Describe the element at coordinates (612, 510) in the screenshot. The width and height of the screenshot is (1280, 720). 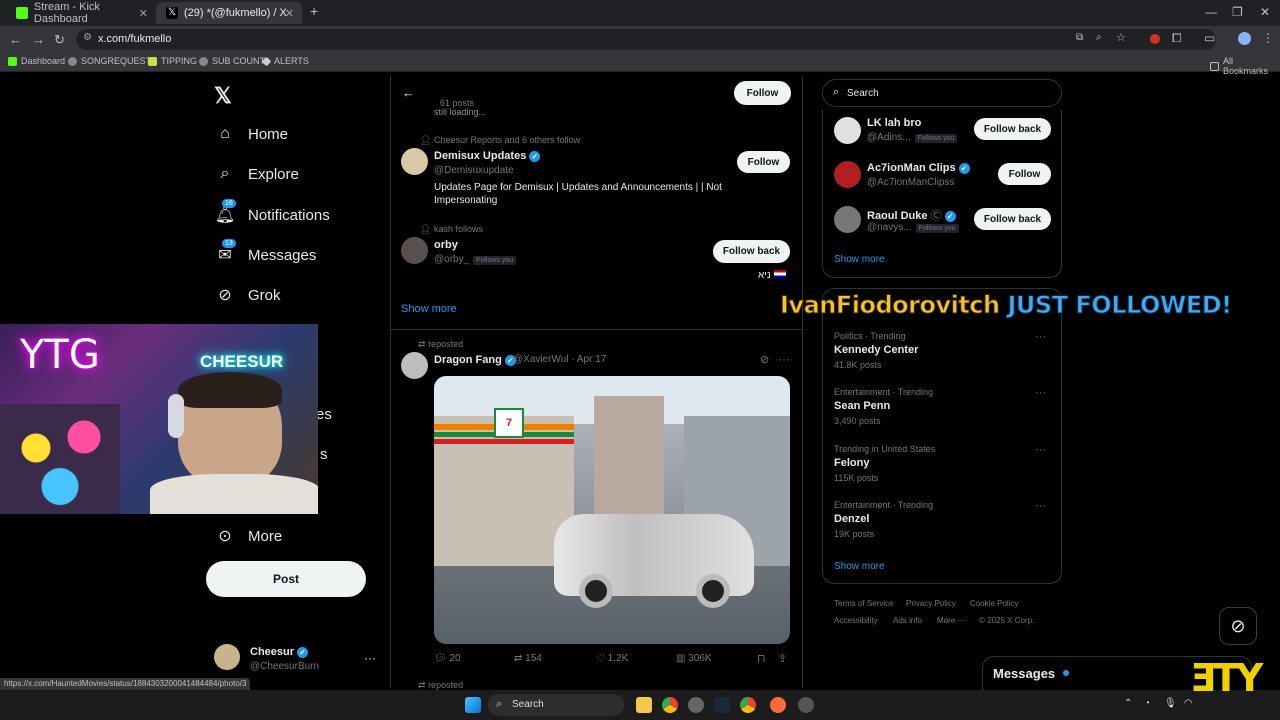
I see `post-image: 7` at that location.